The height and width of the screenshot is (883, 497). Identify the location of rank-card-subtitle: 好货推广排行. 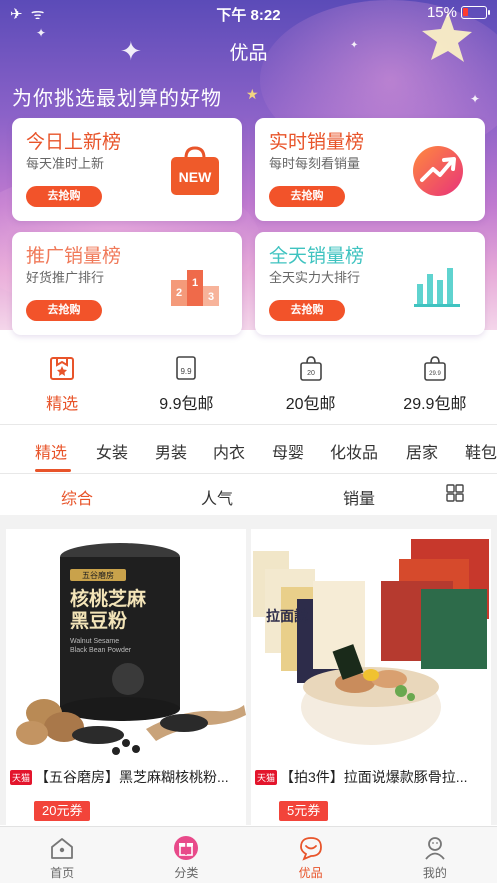
(65, 277).